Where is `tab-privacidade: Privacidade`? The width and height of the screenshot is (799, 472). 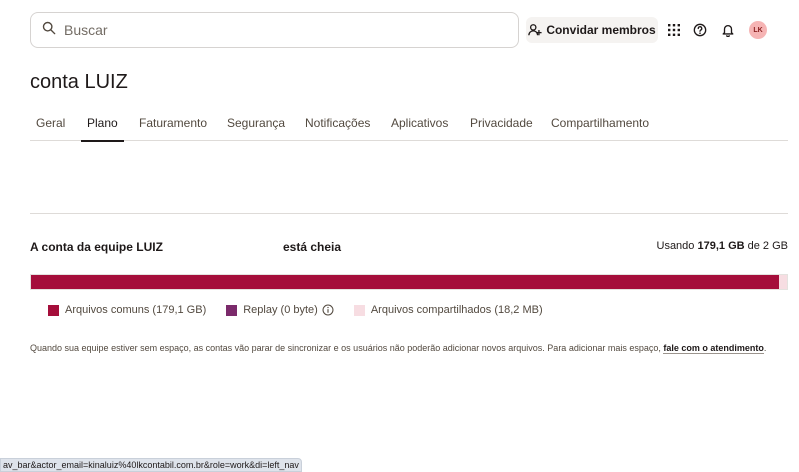
tab-privacidade: Privacidade is located at coordinates (501, 128).